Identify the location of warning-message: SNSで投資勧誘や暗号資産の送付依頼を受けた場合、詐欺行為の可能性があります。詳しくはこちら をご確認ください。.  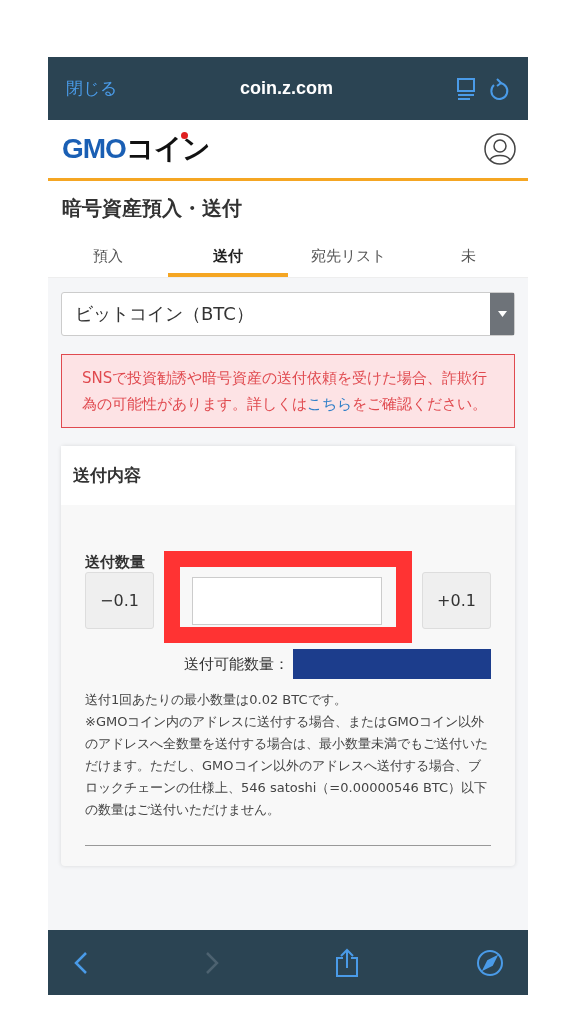
(288, 391).